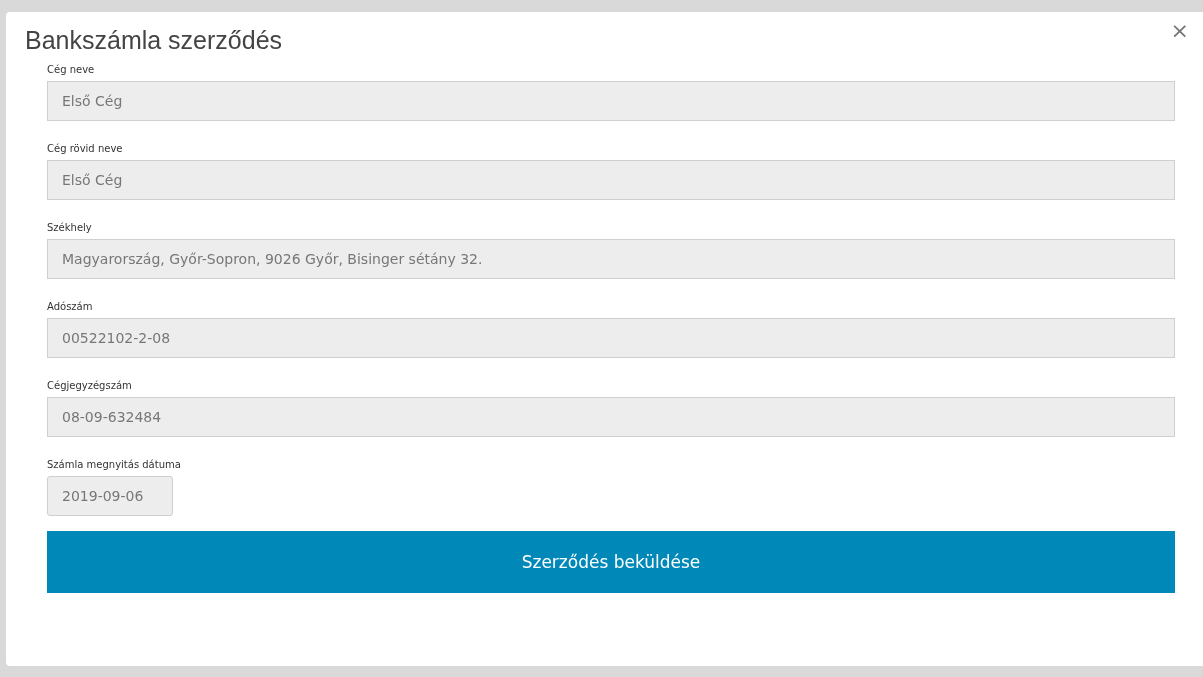 The height and width of the screenshot is (677, 1203). Describe the element at coordinates (70, 227) in the screenshot. I see `field-label: Székhely` at that location.